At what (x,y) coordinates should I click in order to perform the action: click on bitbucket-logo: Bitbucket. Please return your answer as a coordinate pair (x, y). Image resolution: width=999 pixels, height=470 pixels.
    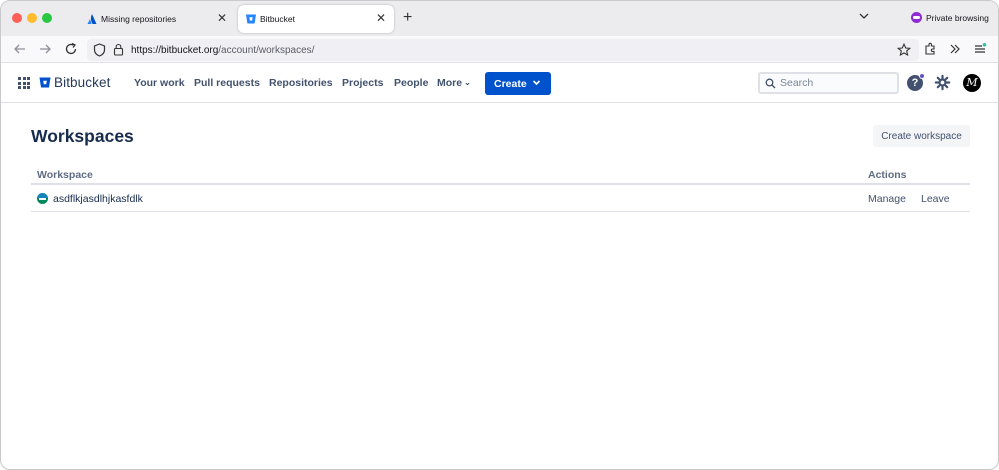
    Looking at the image, I should click on (74, 82).